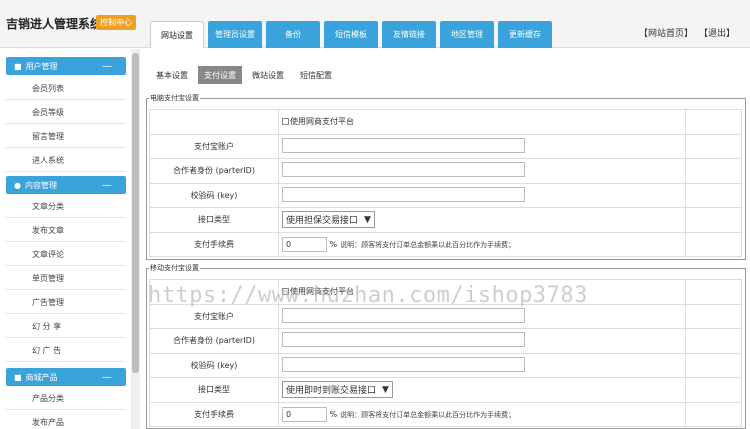  What do you see at coordinates (174, 98) in the screenshot?
I see `fieldset-legend: 电脑支付宝设置` at bounding box center [174, 98].